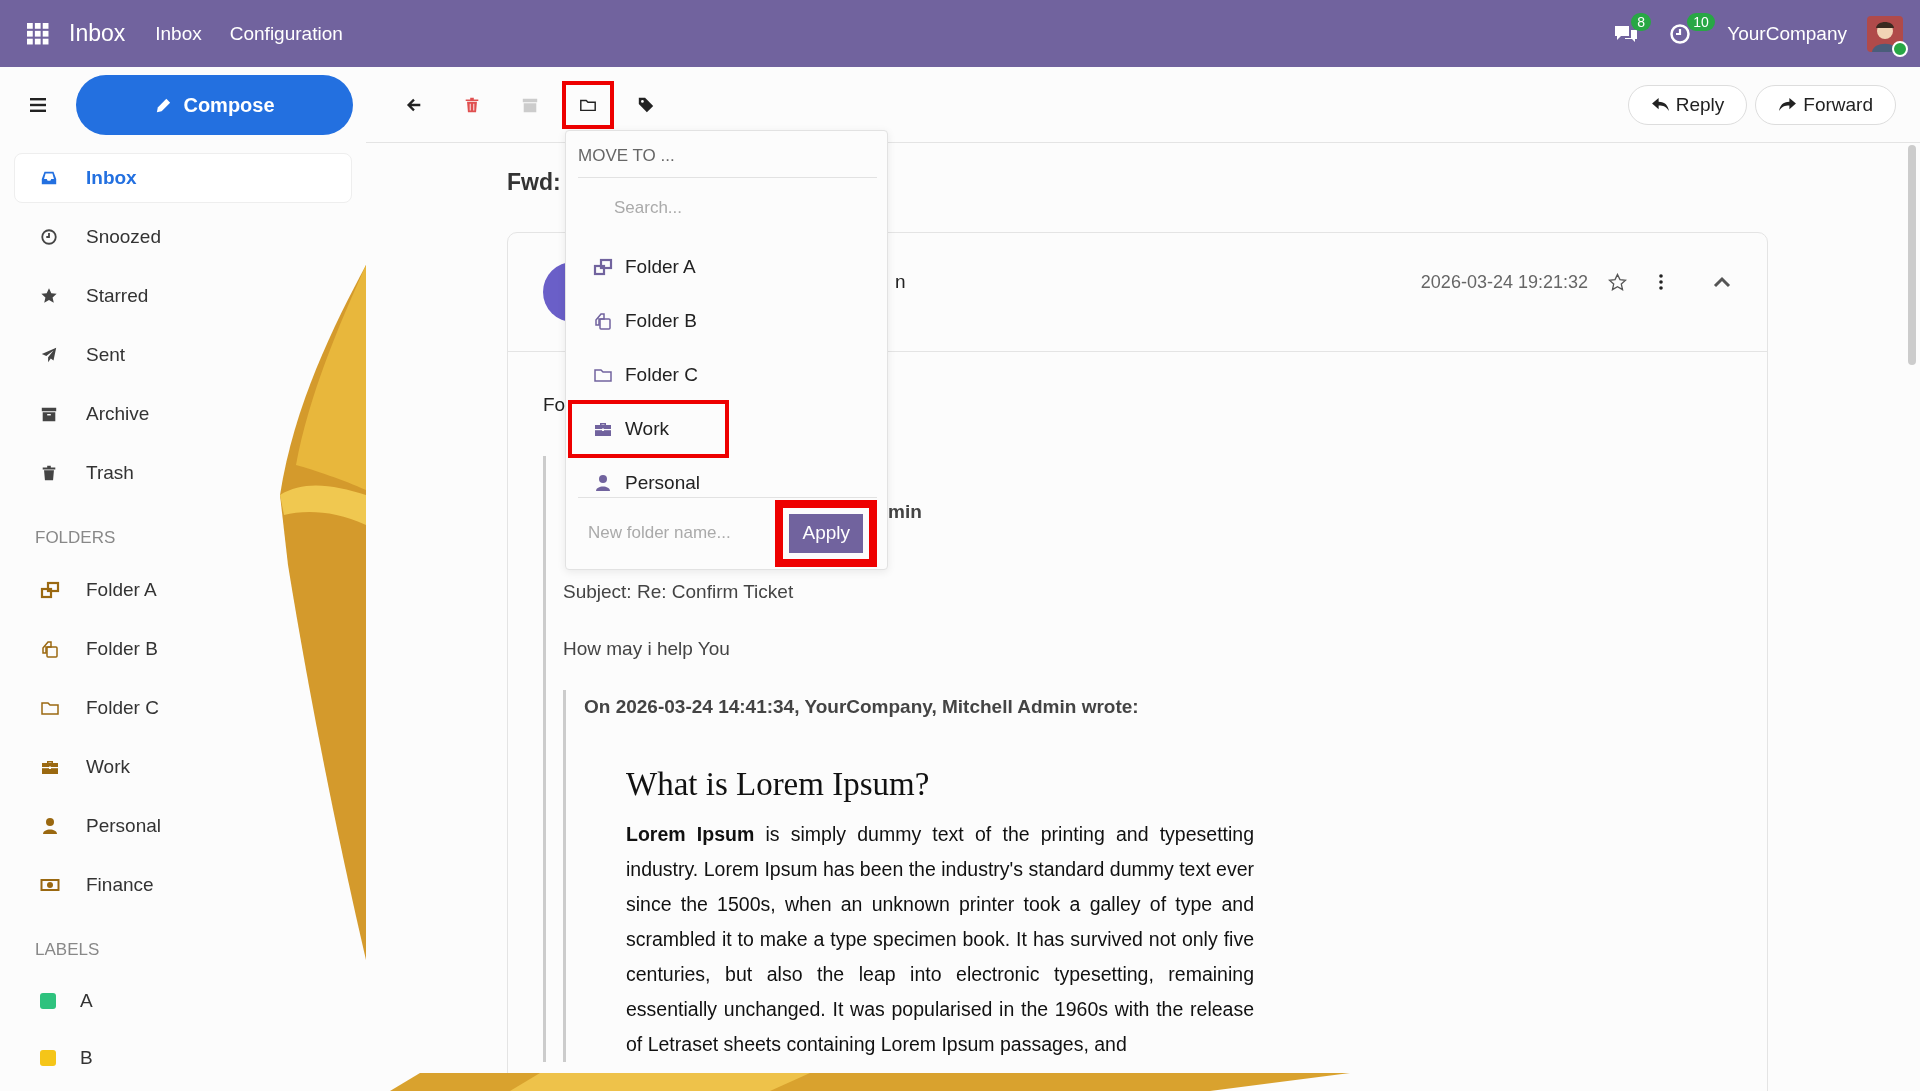 The height and width of the screenshot is (1091, 1920). What do you see at coordinates (140, 355) in the screenshot?
I see `nav-item: Sent` at bounding box center [140, 355].